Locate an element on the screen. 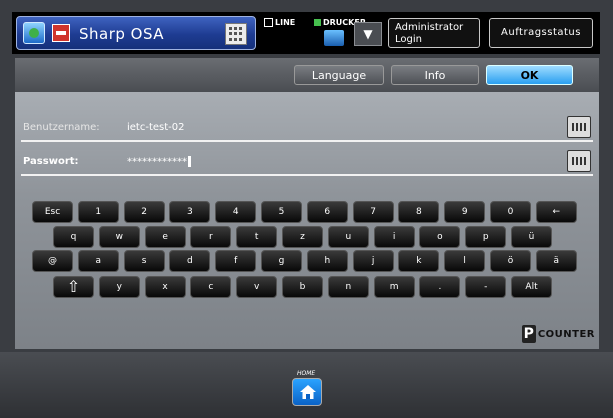  username-keyboard-icon is located at coordinates (579, 127).